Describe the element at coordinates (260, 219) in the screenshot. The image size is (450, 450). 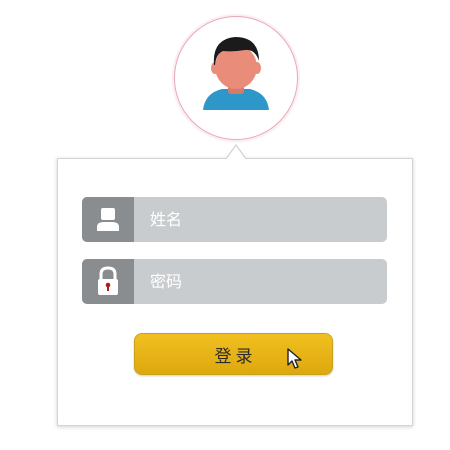
I see `username-input` at that location.